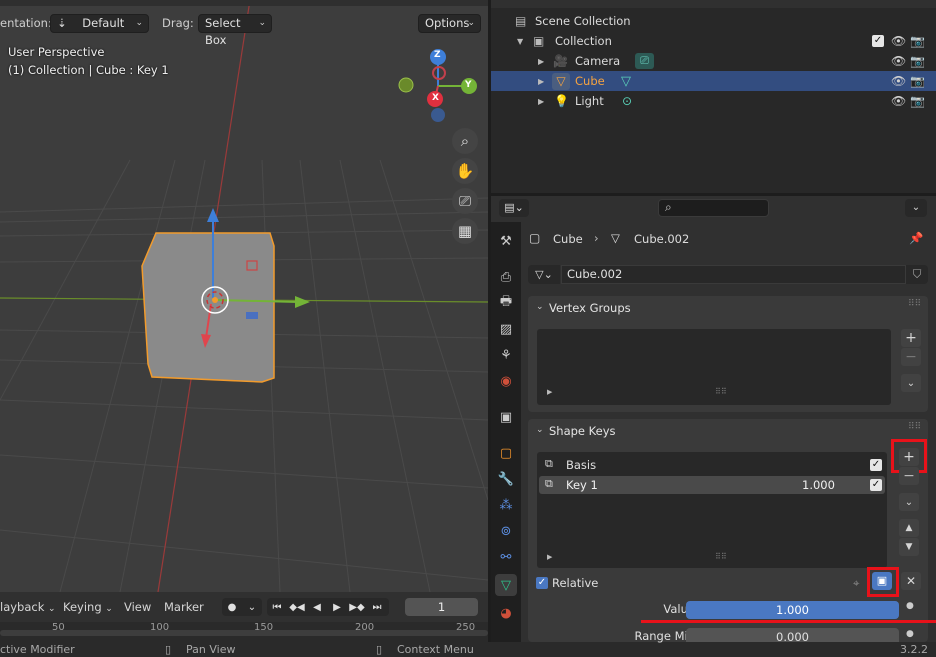  What do you see at coordinates (917, 274) in the screenshot?
I see `fake-user-shield-icon: ⛉` at bounding box center [917, 274].